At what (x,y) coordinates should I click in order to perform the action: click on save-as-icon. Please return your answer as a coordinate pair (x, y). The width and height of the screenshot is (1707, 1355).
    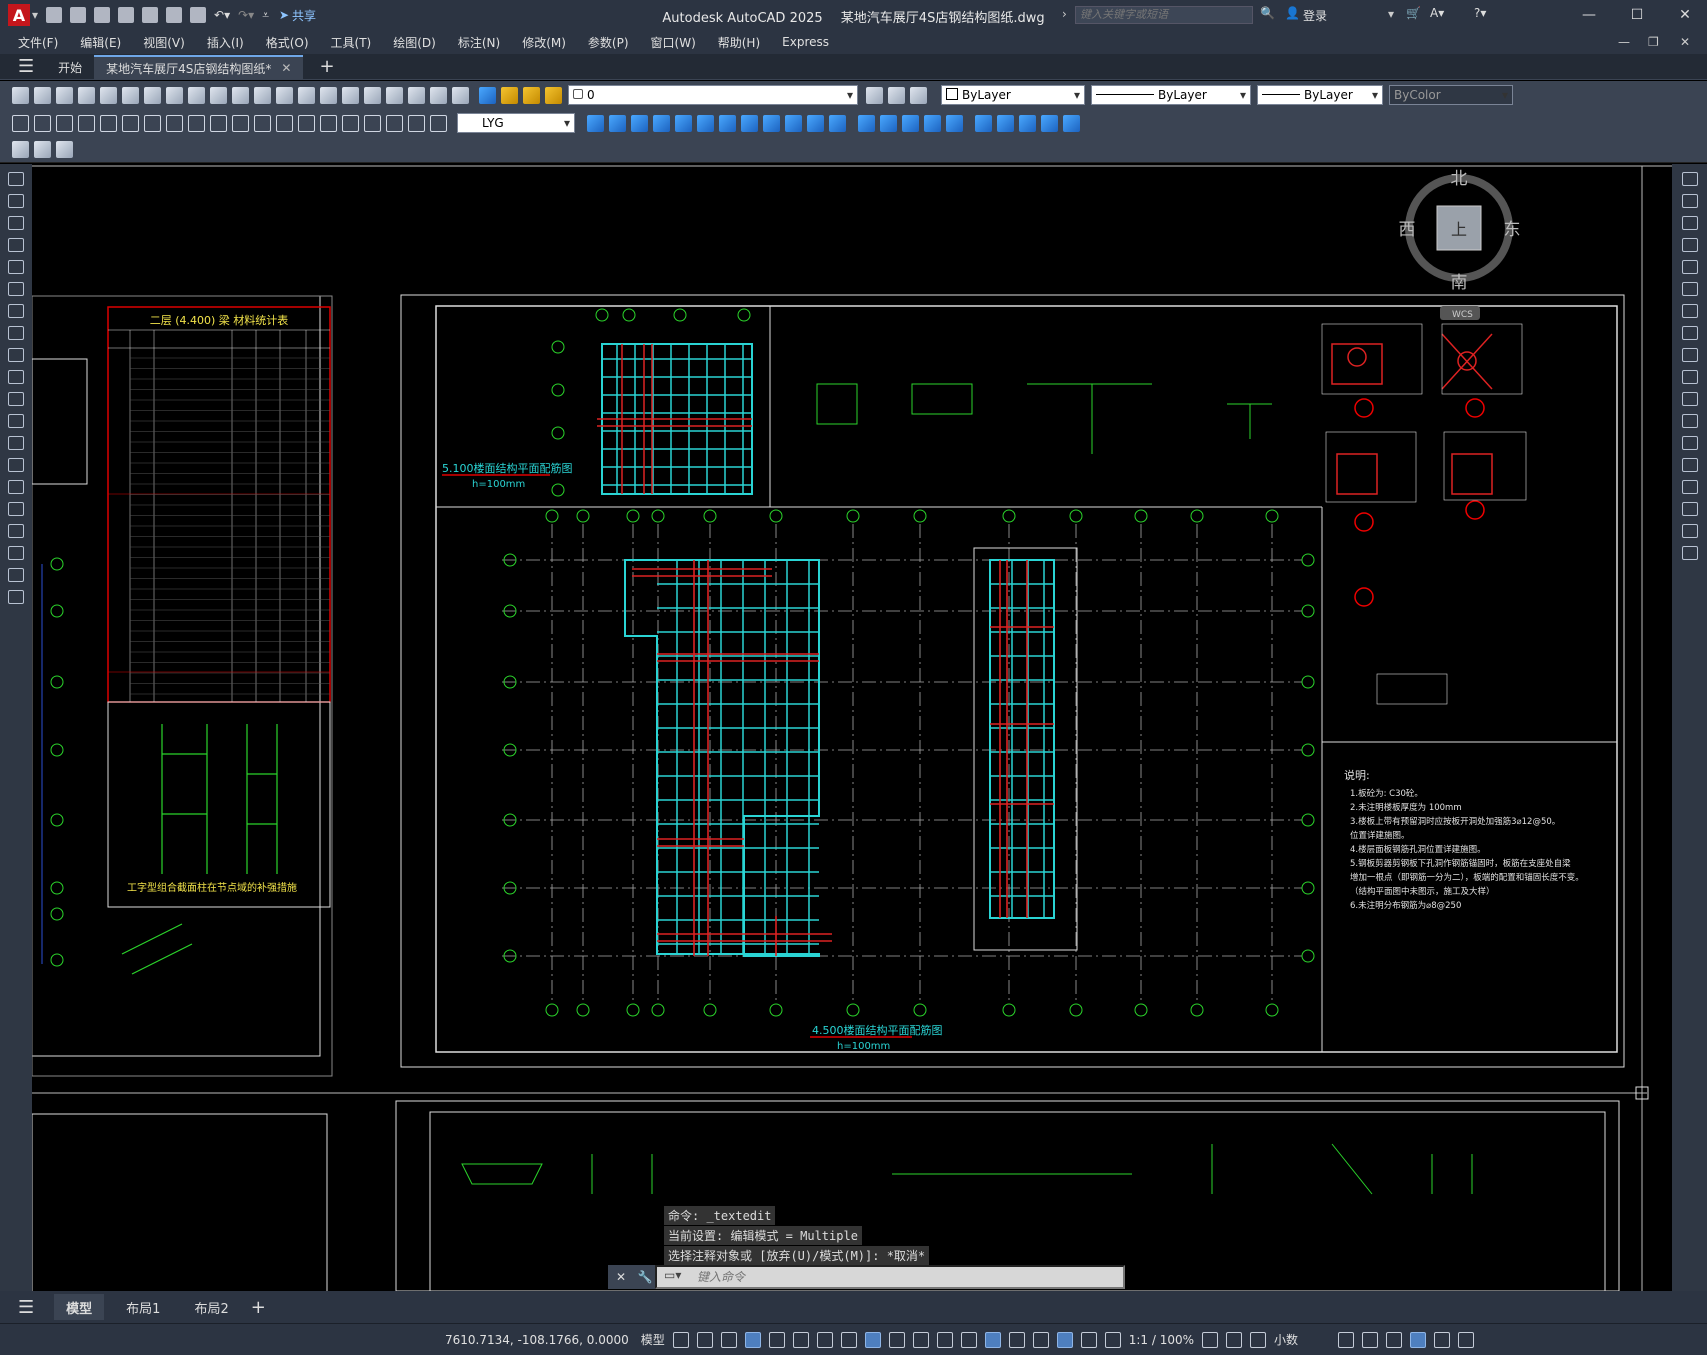
    Looking at the image, I should click on (126, 15).